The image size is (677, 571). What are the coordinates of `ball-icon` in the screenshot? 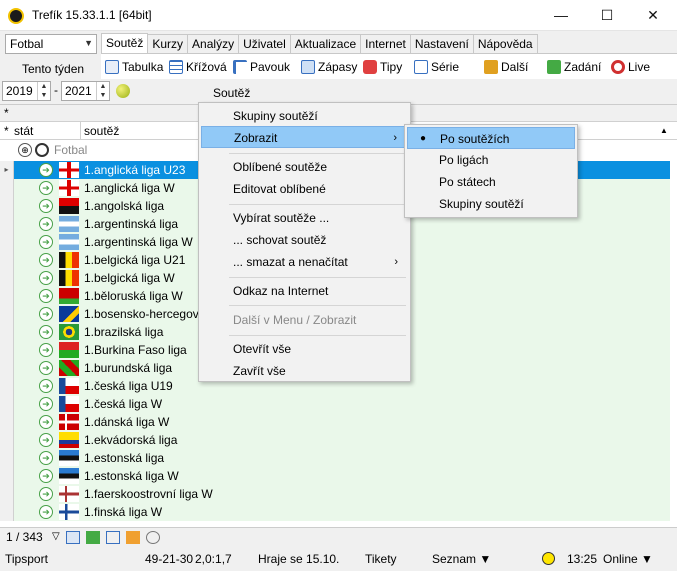 It's located at (123, 91).